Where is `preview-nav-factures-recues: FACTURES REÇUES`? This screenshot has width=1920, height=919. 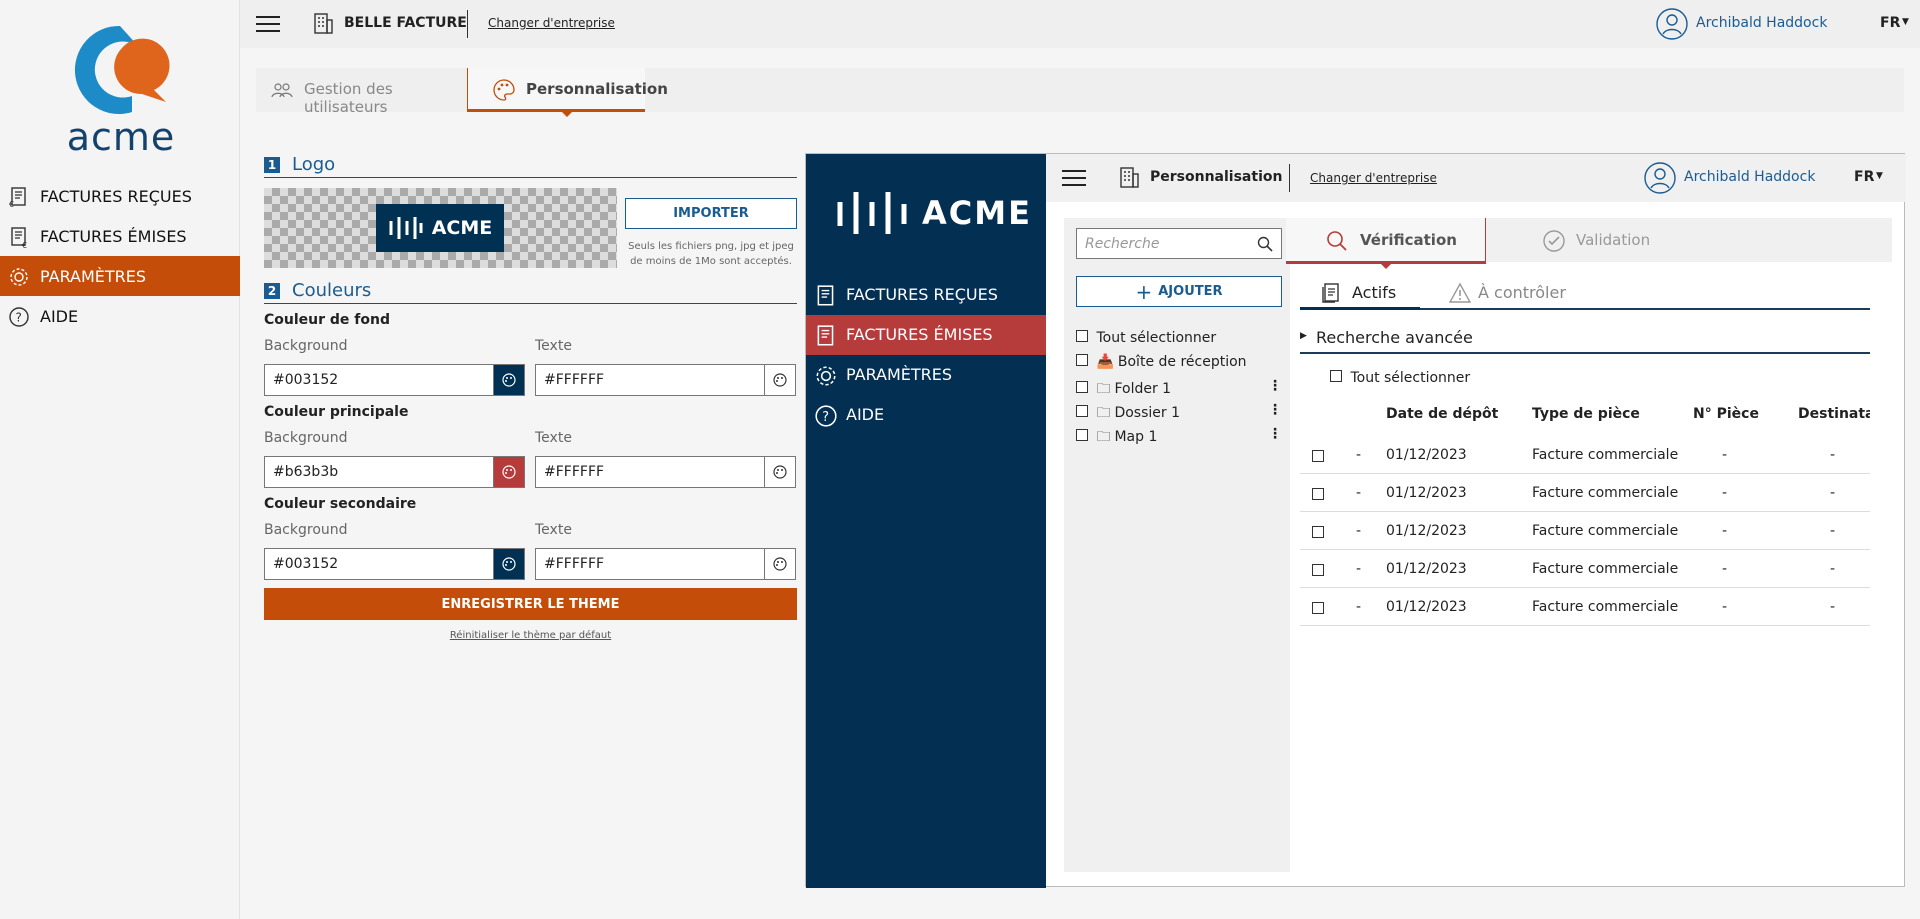 preview-nav-factures-recues: FACTURES REÇUES is located at coordinates (926, 295).